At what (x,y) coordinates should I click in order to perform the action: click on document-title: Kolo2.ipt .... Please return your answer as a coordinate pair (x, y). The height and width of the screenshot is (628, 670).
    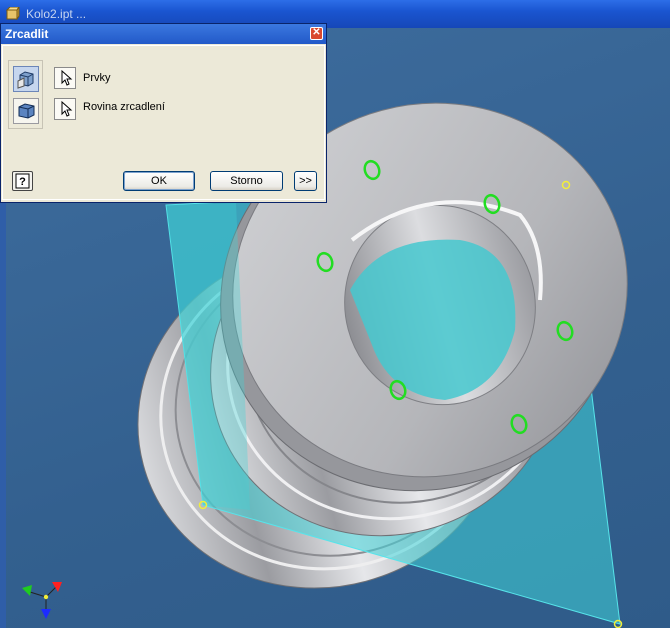
    Looking at the image, I should click on (56, 14).